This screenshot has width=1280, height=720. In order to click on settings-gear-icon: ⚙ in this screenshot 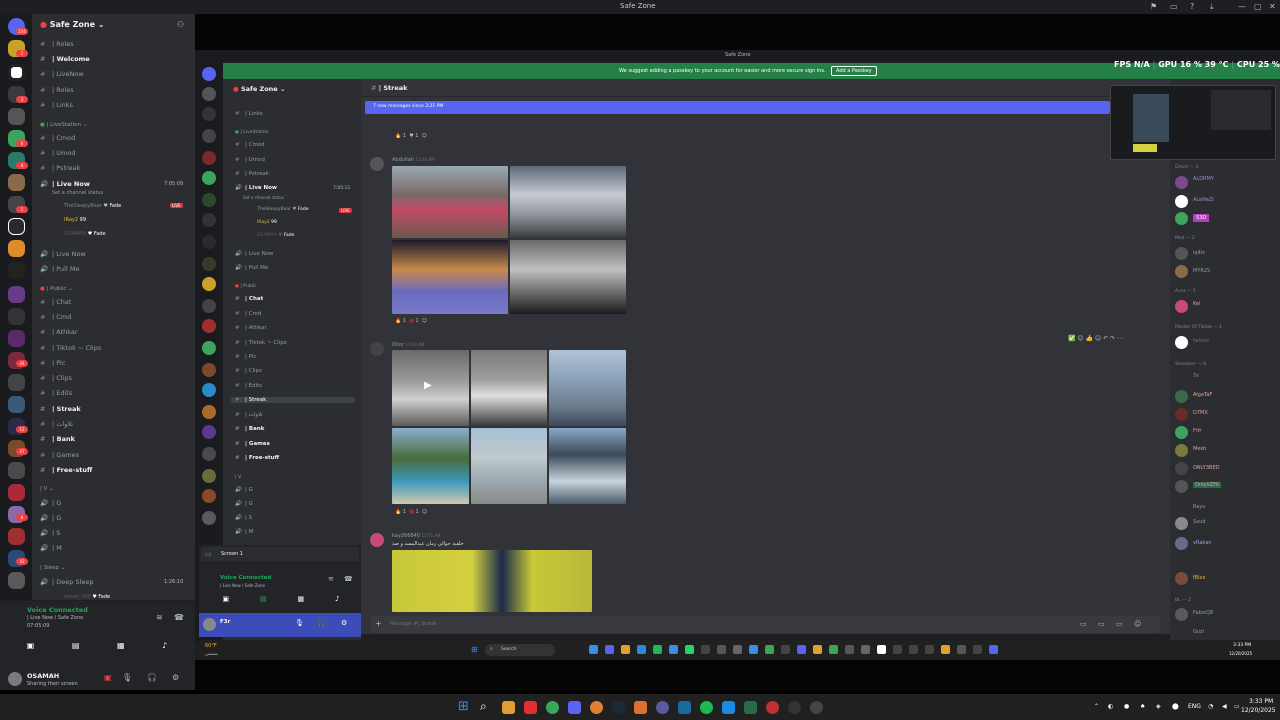, I will do `click(175, 677)`.